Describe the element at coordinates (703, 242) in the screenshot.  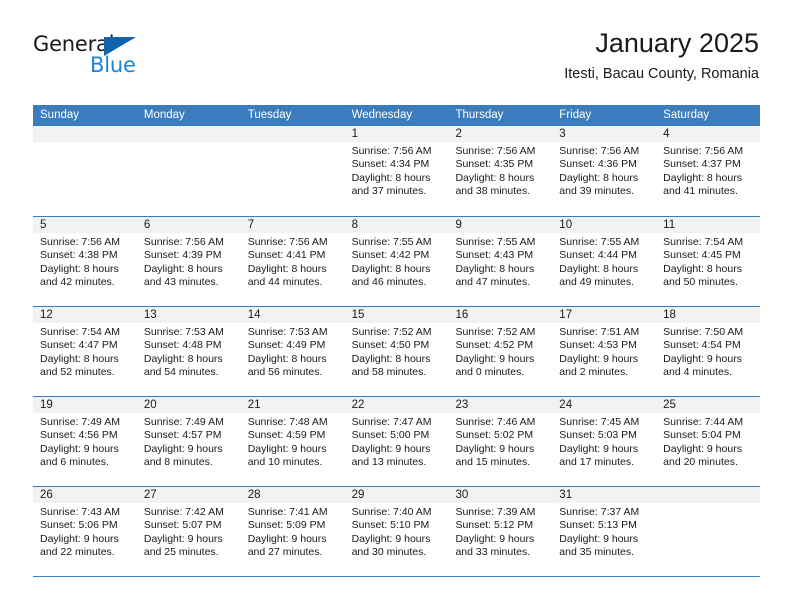
I see `day-detail-line: Sunrise: 7:54 AM` at that location.